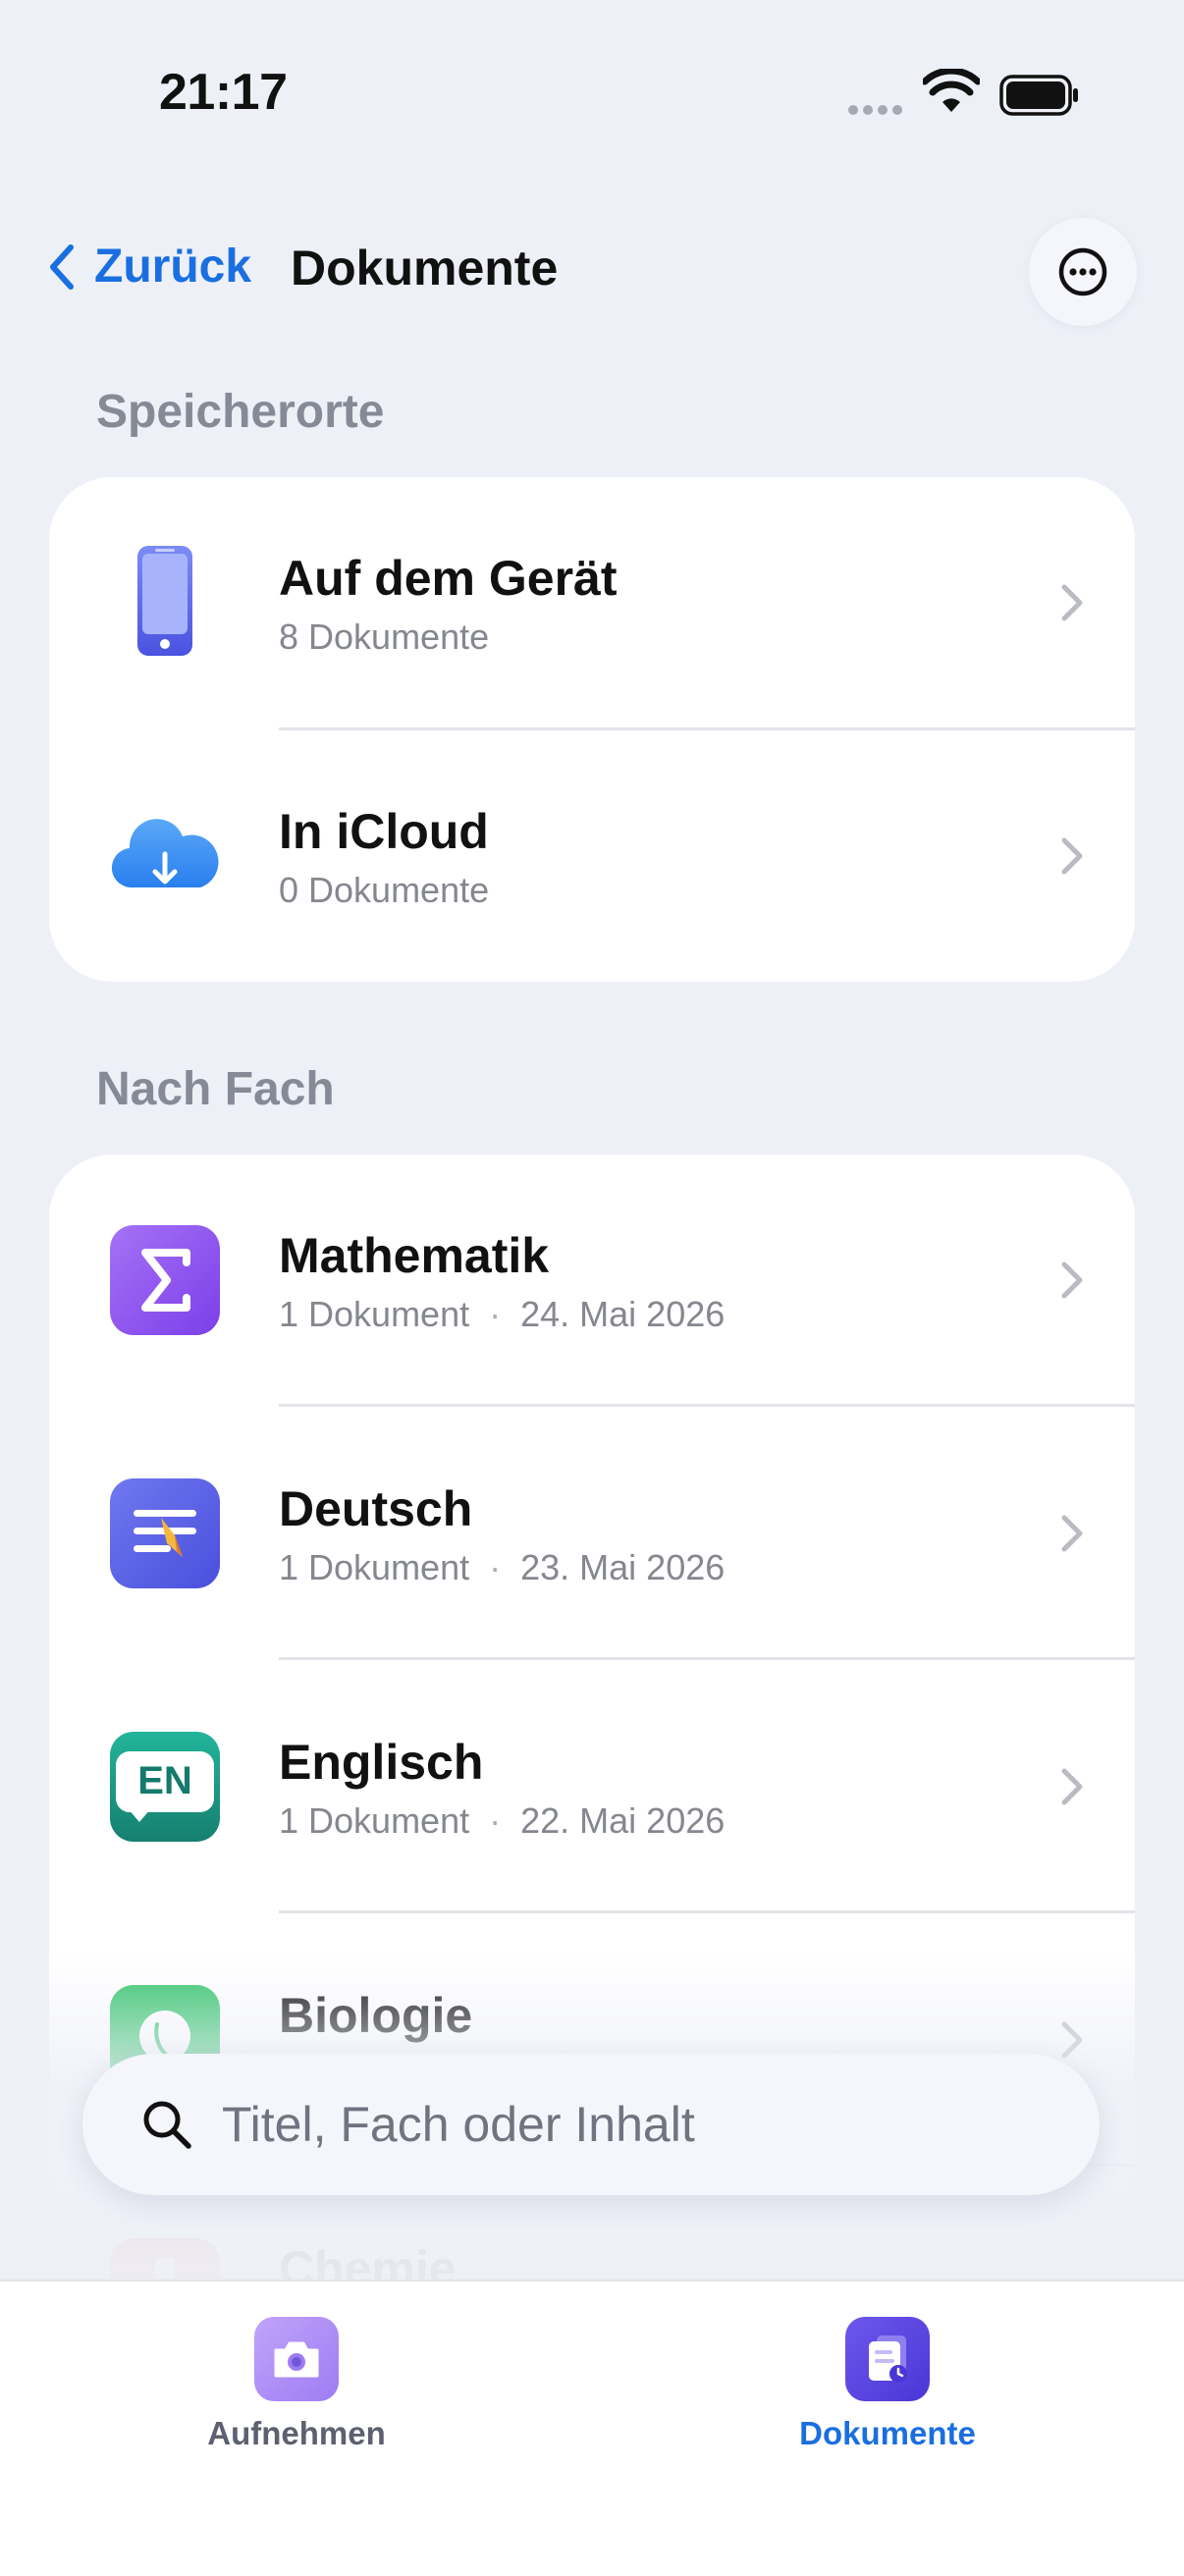  I want to click on row-title: Biologie, so click(376, 2015).